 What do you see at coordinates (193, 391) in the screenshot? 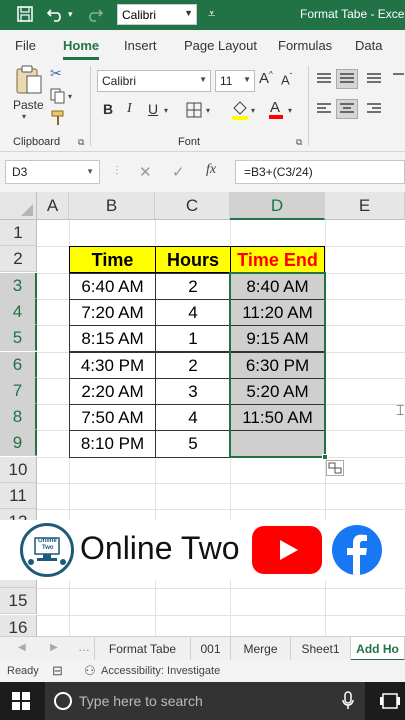
I see `cell-hours: 3` at bounding box center [193, 391].